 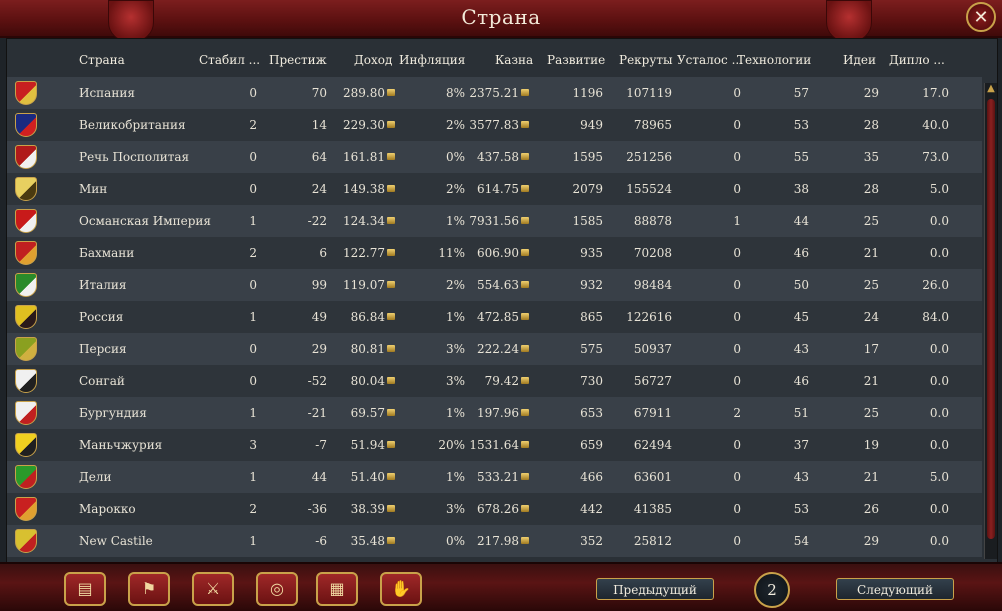 What do you see at coordinates (102, 381) in the screenshot?
I see `cell-country: Сонгай` at bounding box center [102, 381].